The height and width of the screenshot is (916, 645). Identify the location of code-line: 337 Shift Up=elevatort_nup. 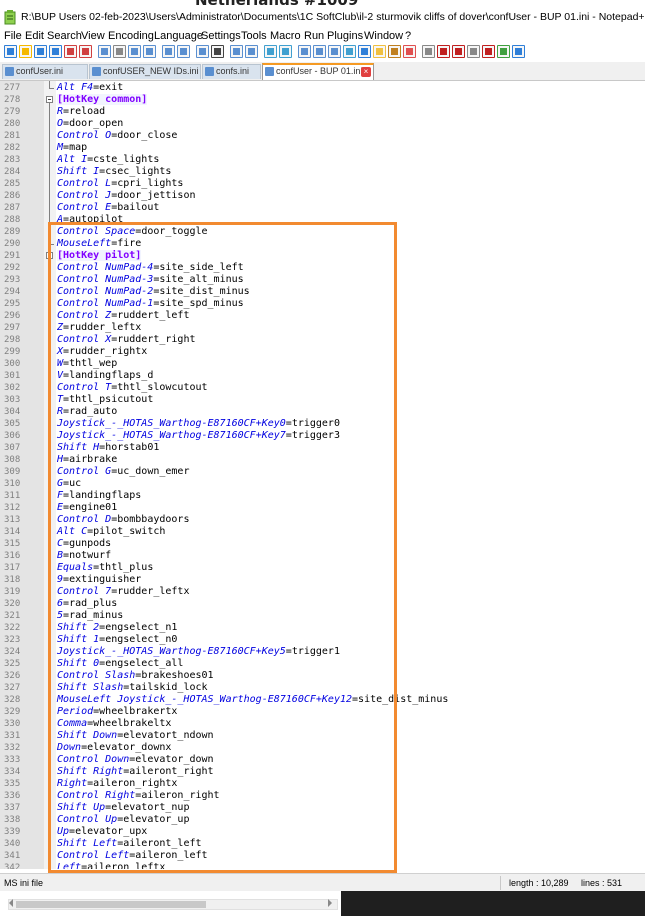
(322, 808).